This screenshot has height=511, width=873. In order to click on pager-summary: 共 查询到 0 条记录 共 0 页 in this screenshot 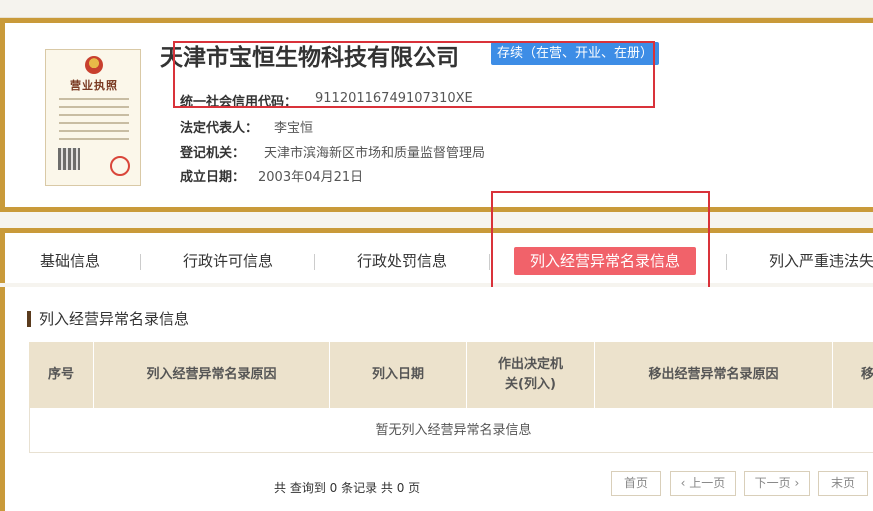, I will do `click(347, 488)`.